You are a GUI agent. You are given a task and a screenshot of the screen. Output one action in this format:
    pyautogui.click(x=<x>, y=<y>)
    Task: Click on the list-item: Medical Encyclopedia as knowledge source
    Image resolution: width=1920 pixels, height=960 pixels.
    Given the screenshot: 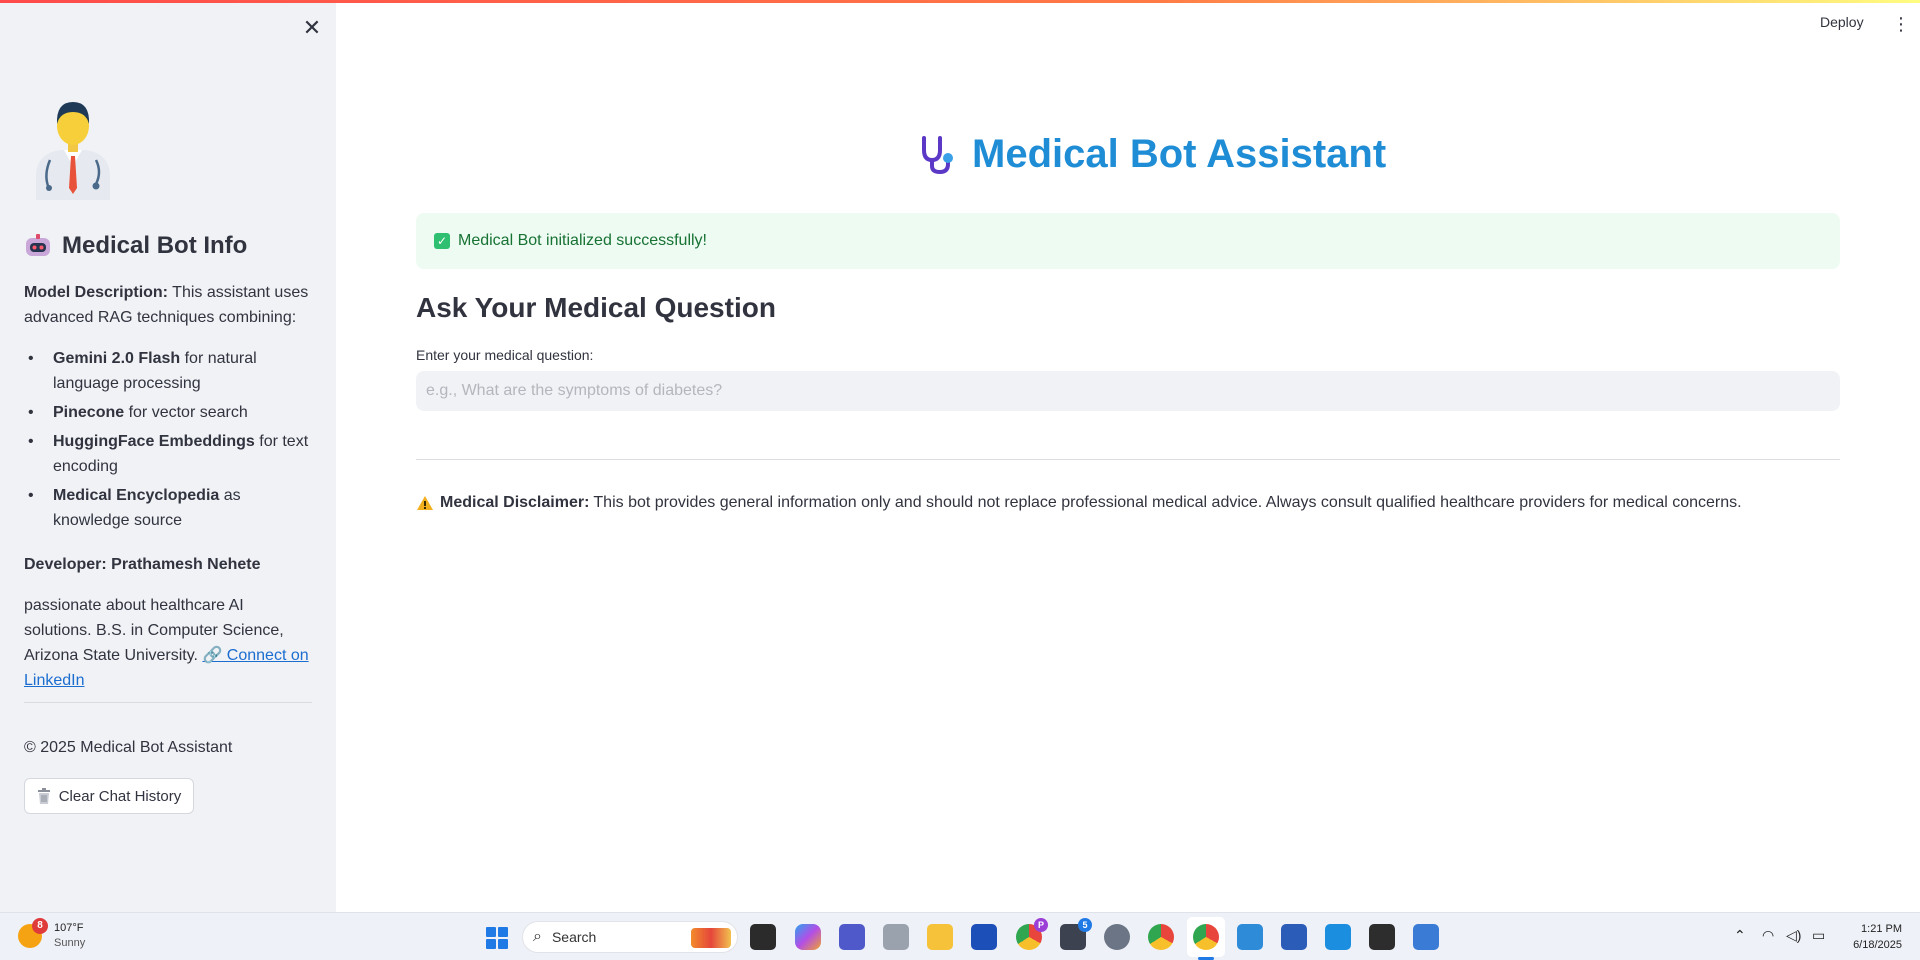 What is the action you would take?
    pyautogui.click(x=169, y=508)
    